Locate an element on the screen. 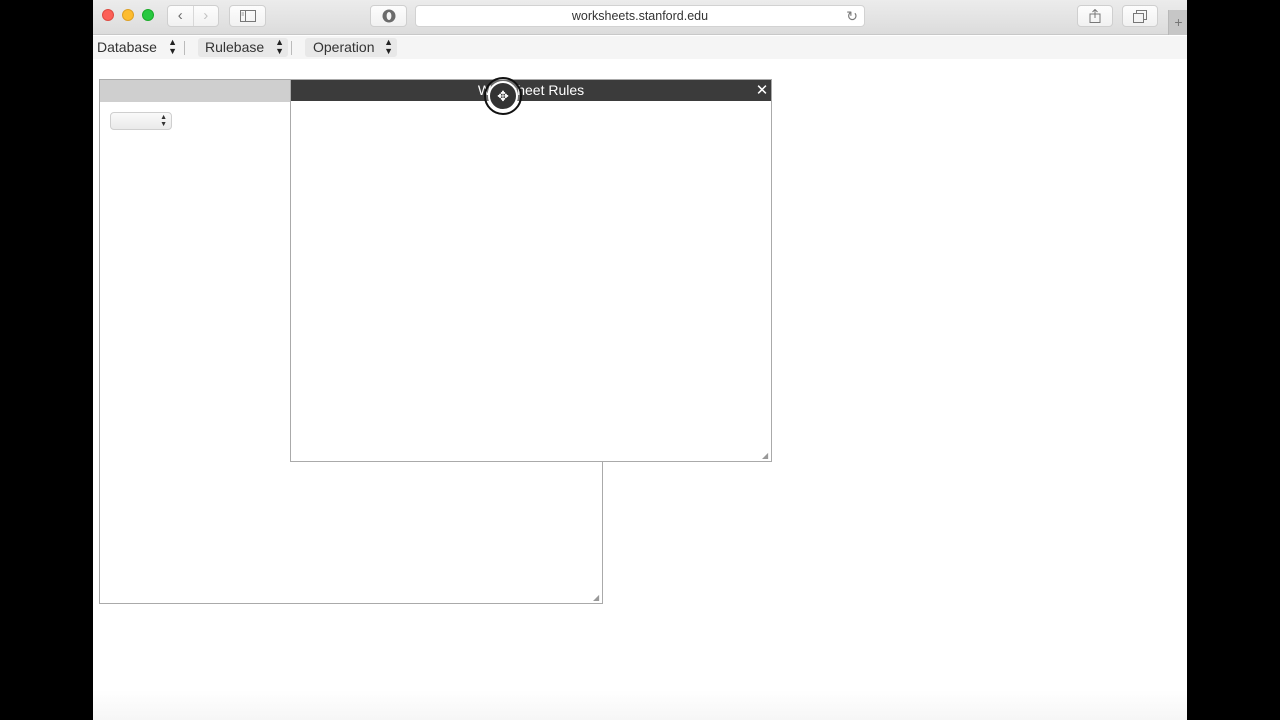 The image size is (1280, 720). address-bar: worksheets.stanford.edu ↻ is located at coordinates (640, 16).